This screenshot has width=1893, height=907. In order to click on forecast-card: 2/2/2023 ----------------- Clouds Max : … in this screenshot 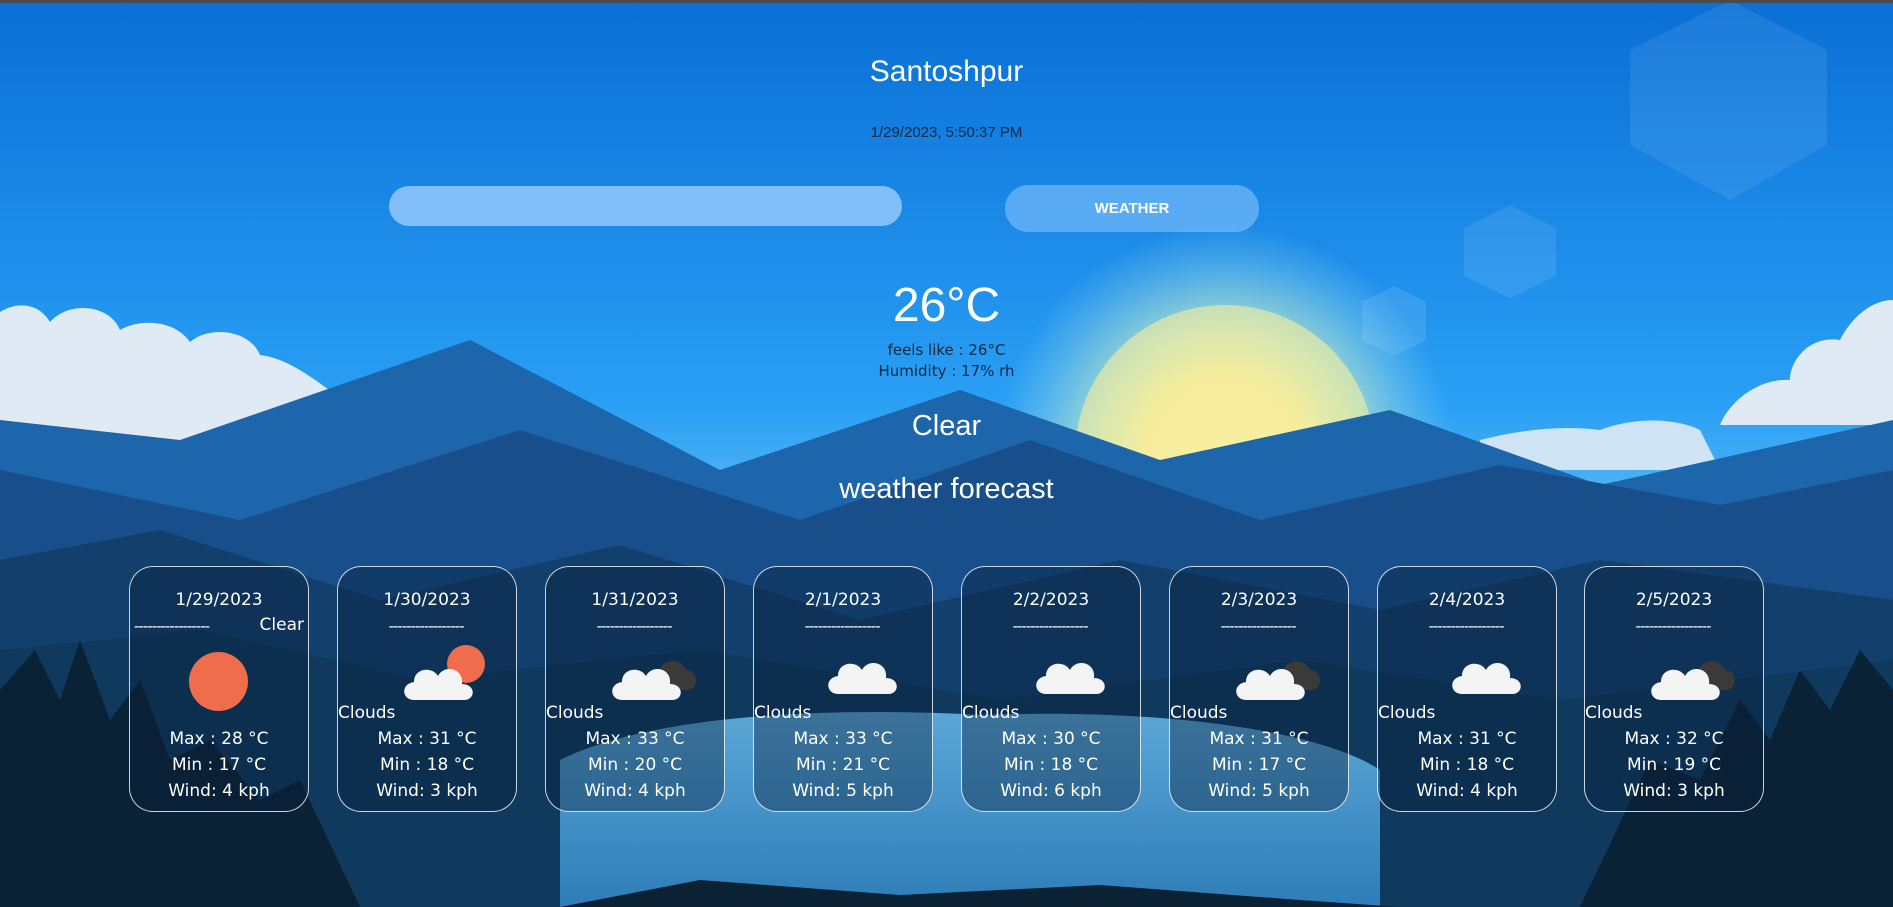, I will do `click(1051, 689)`.